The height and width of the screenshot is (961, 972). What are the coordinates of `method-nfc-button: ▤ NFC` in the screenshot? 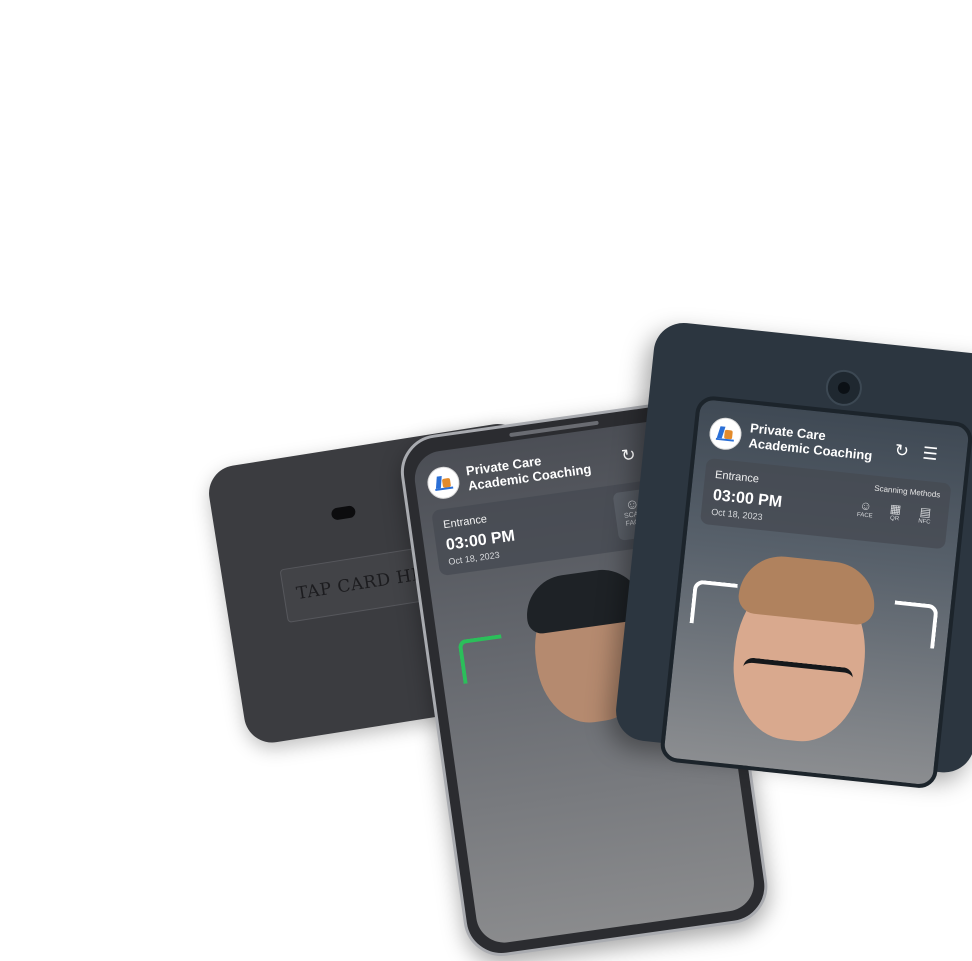 It's located at (925, 515).